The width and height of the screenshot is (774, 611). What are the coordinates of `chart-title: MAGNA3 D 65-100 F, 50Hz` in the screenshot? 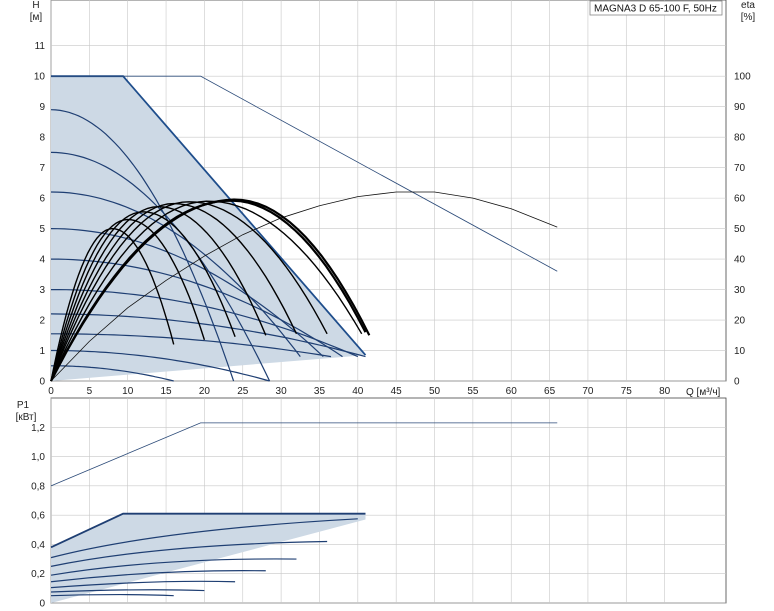 It's located at (655, 9).